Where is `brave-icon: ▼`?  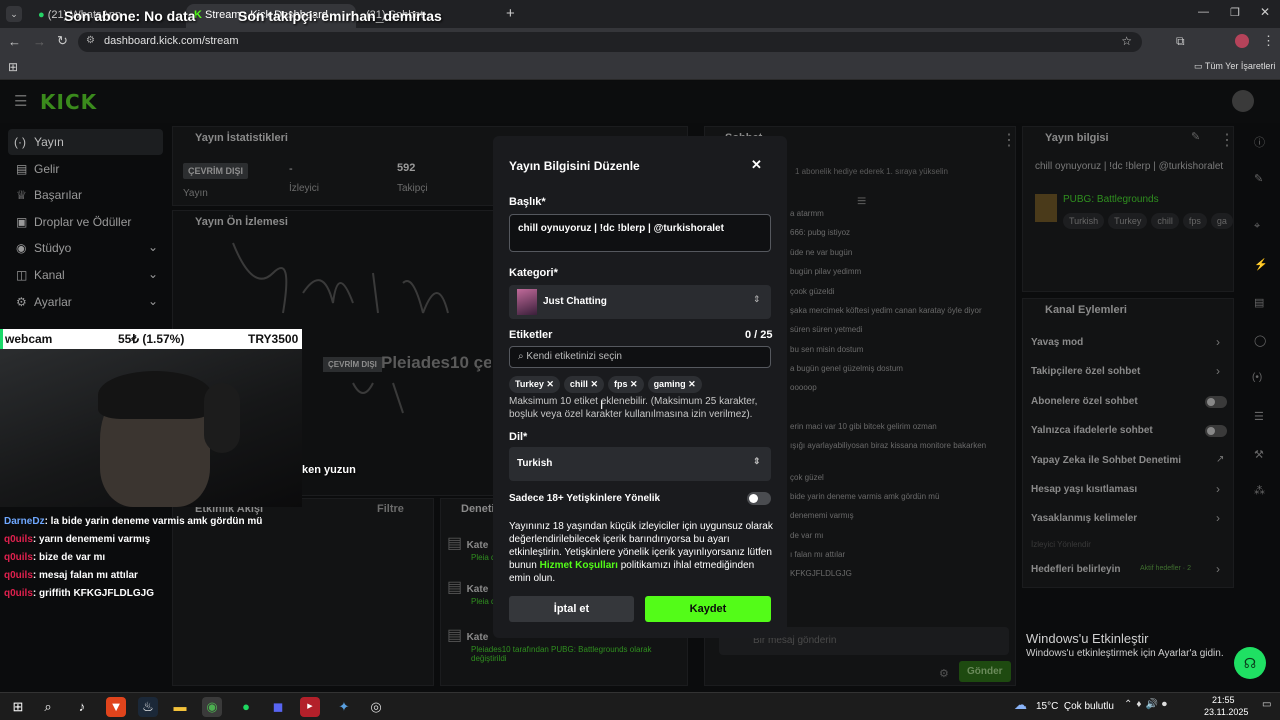
brave-icon: ▼ is located at coordinates (116, 707).